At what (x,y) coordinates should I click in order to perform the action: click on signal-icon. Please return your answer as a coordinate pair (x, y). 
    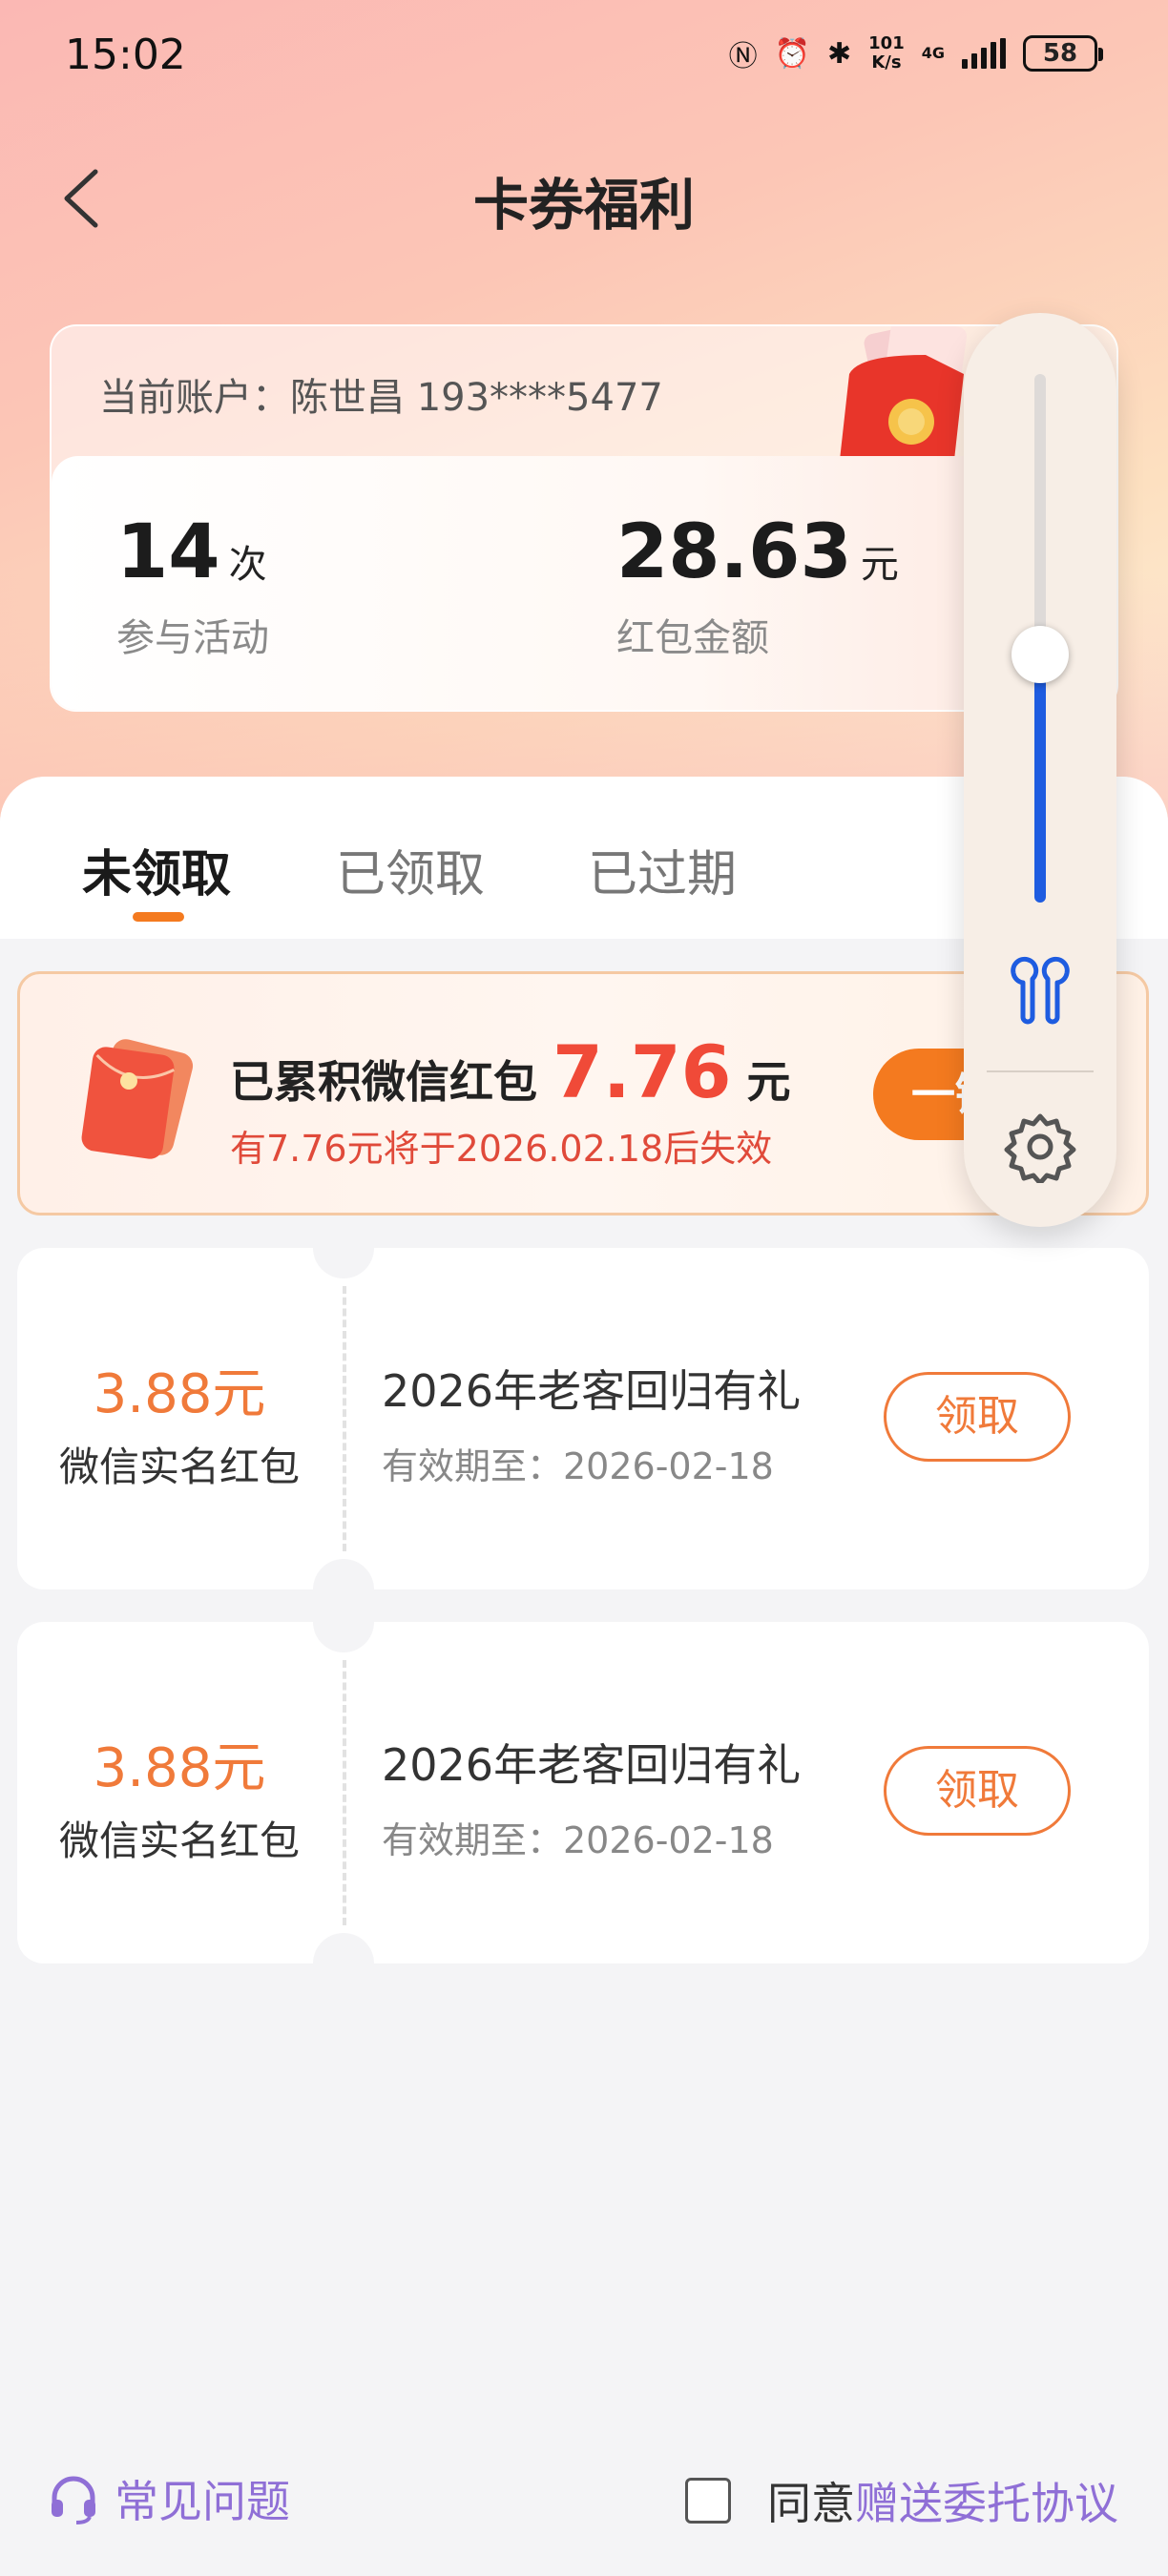
    Looking at the image, I should click on (984, 53).